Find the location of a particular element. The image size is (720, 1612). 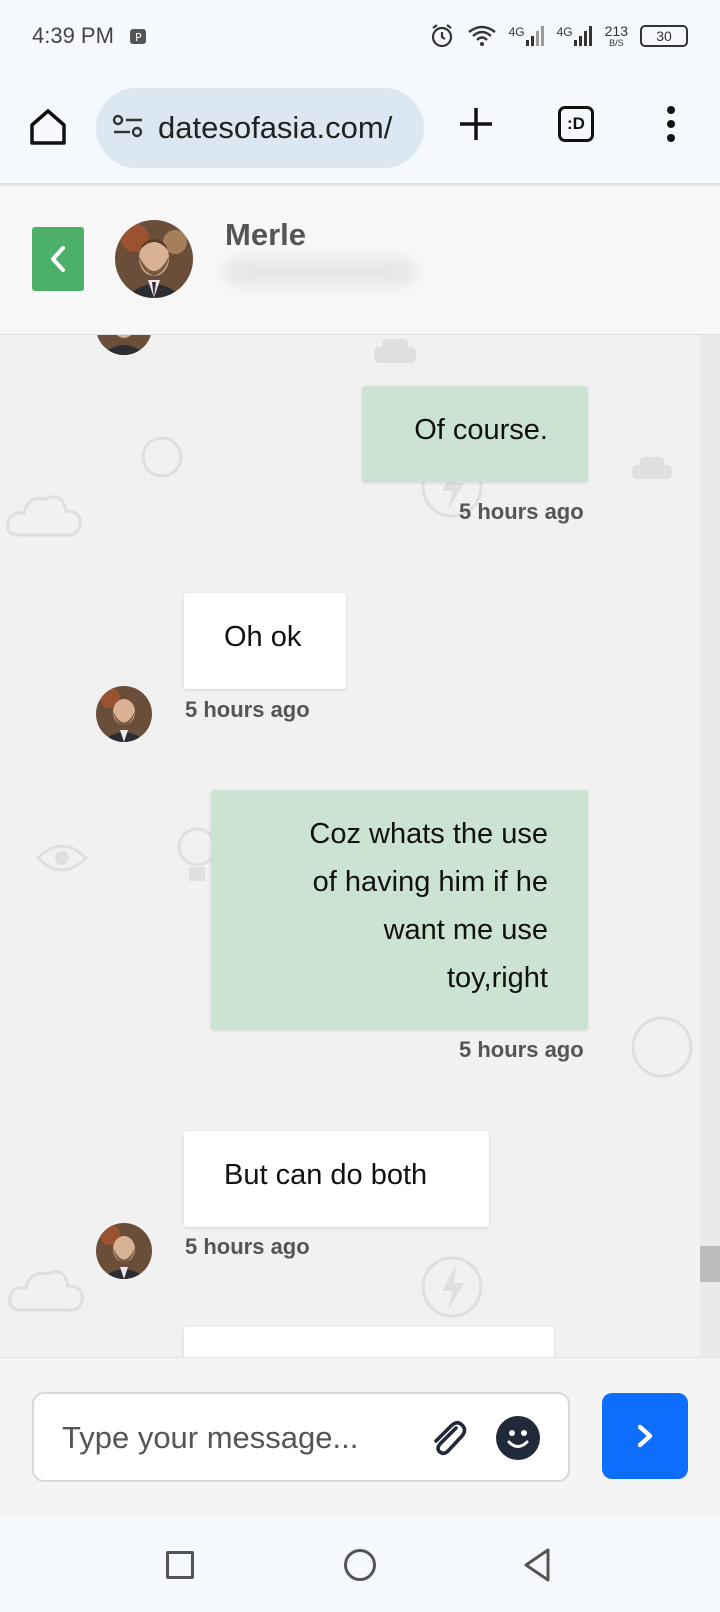

eye-doodle-icon is located at coordinates (62, 858).